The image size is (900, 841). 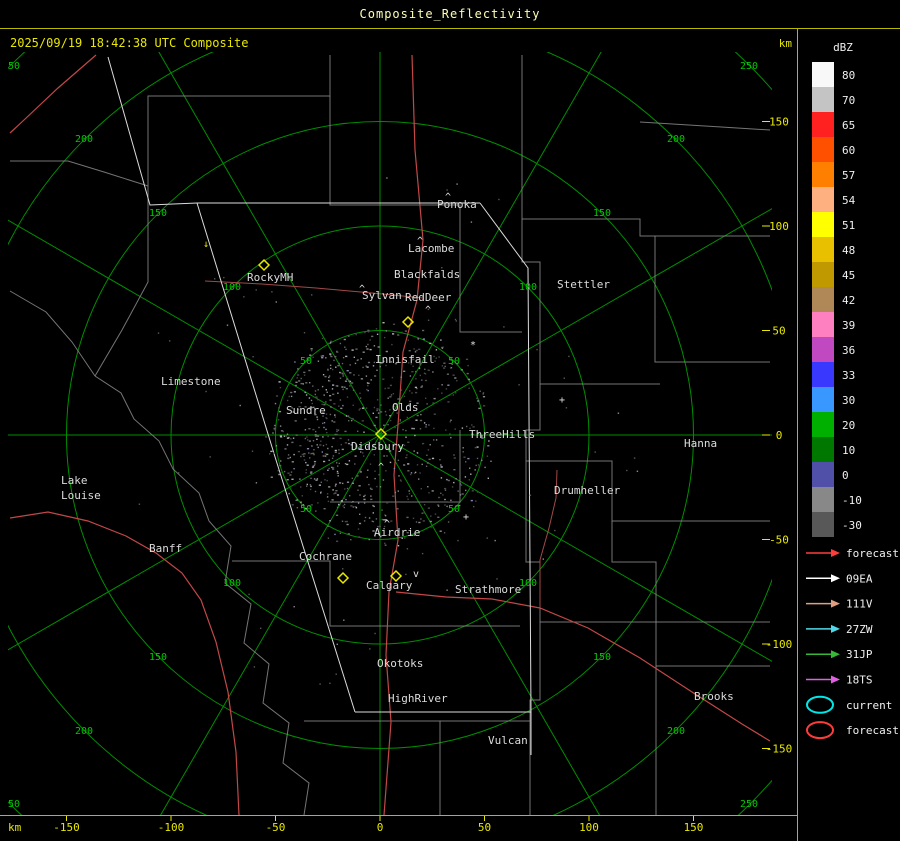 What do you see at coordinates (382, 295) in the screenshot?
I see `city-label: Sylvan` at bounding box center [382, 295].